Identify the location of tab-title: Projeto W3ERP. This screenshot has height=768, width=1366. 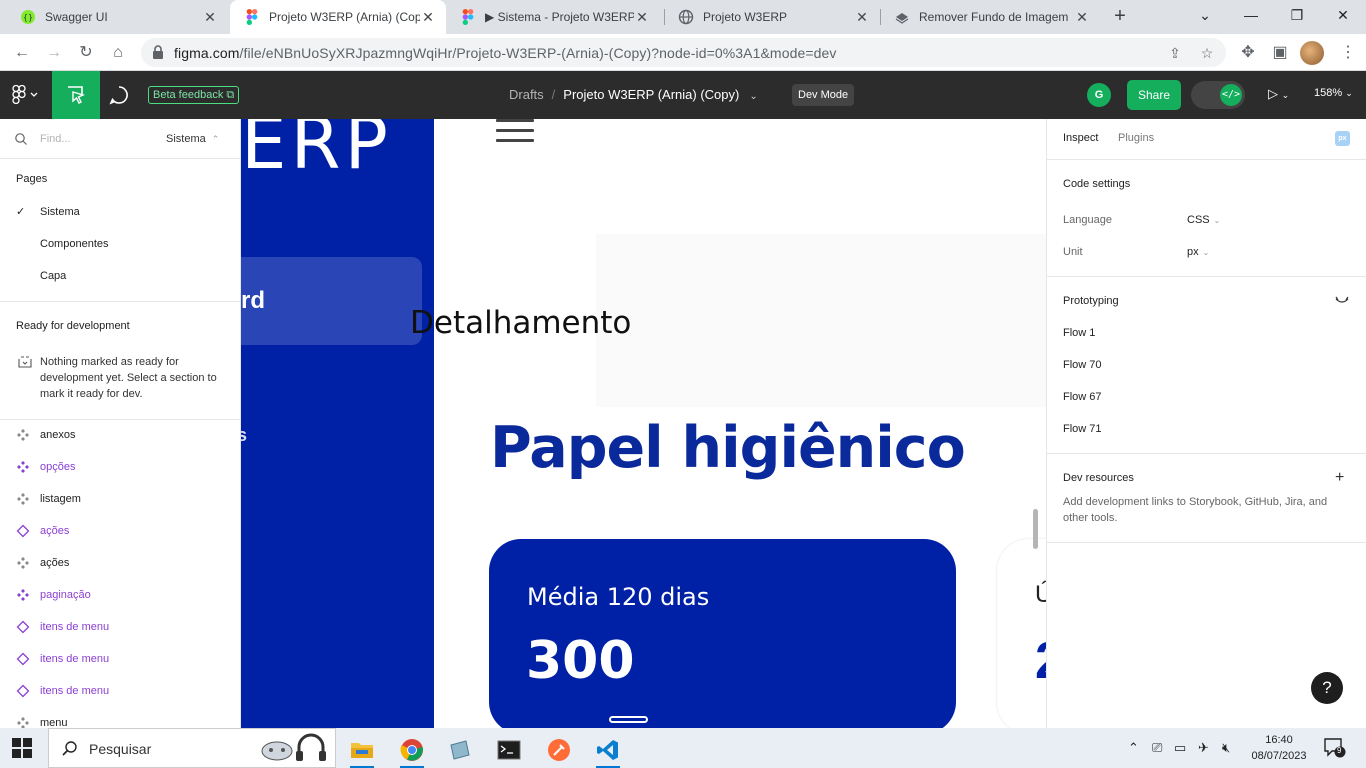
(745, 17).